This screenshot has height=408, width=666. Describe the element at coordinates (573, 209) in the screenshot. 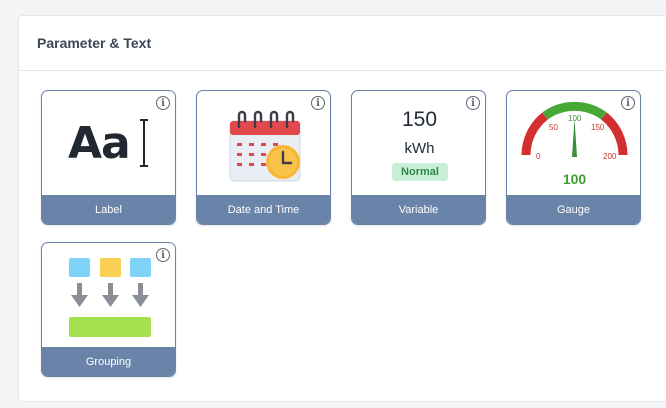

I see `card-label: Gauge` at that location.